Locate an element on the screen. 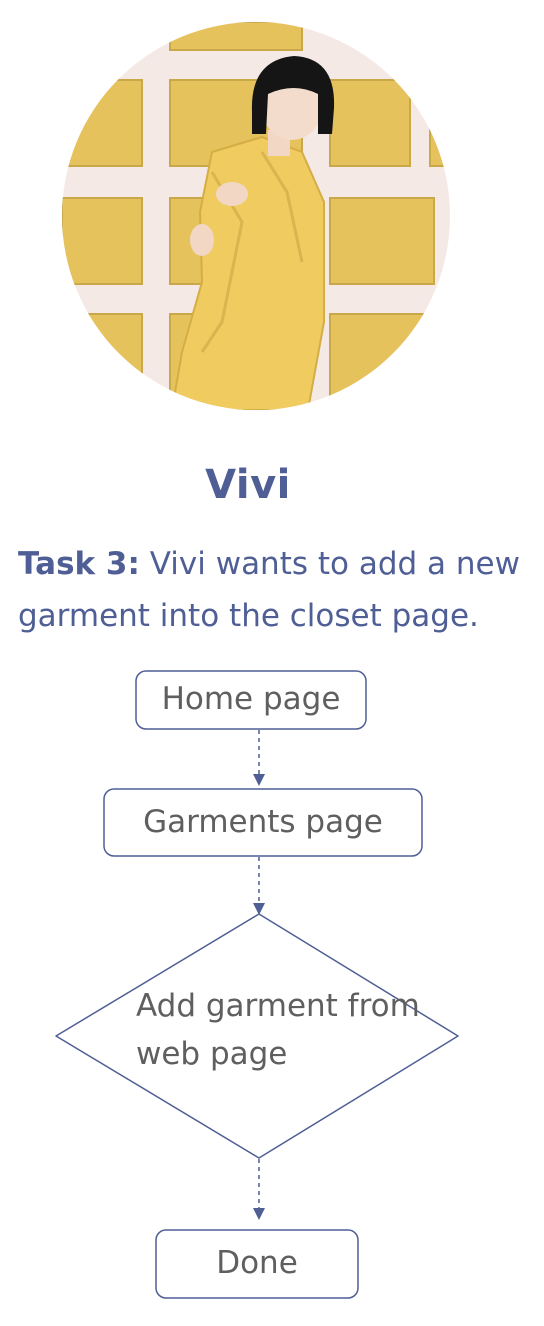  node-add-garment-label: Add garment from web page is located at coordinates (278, 1030).